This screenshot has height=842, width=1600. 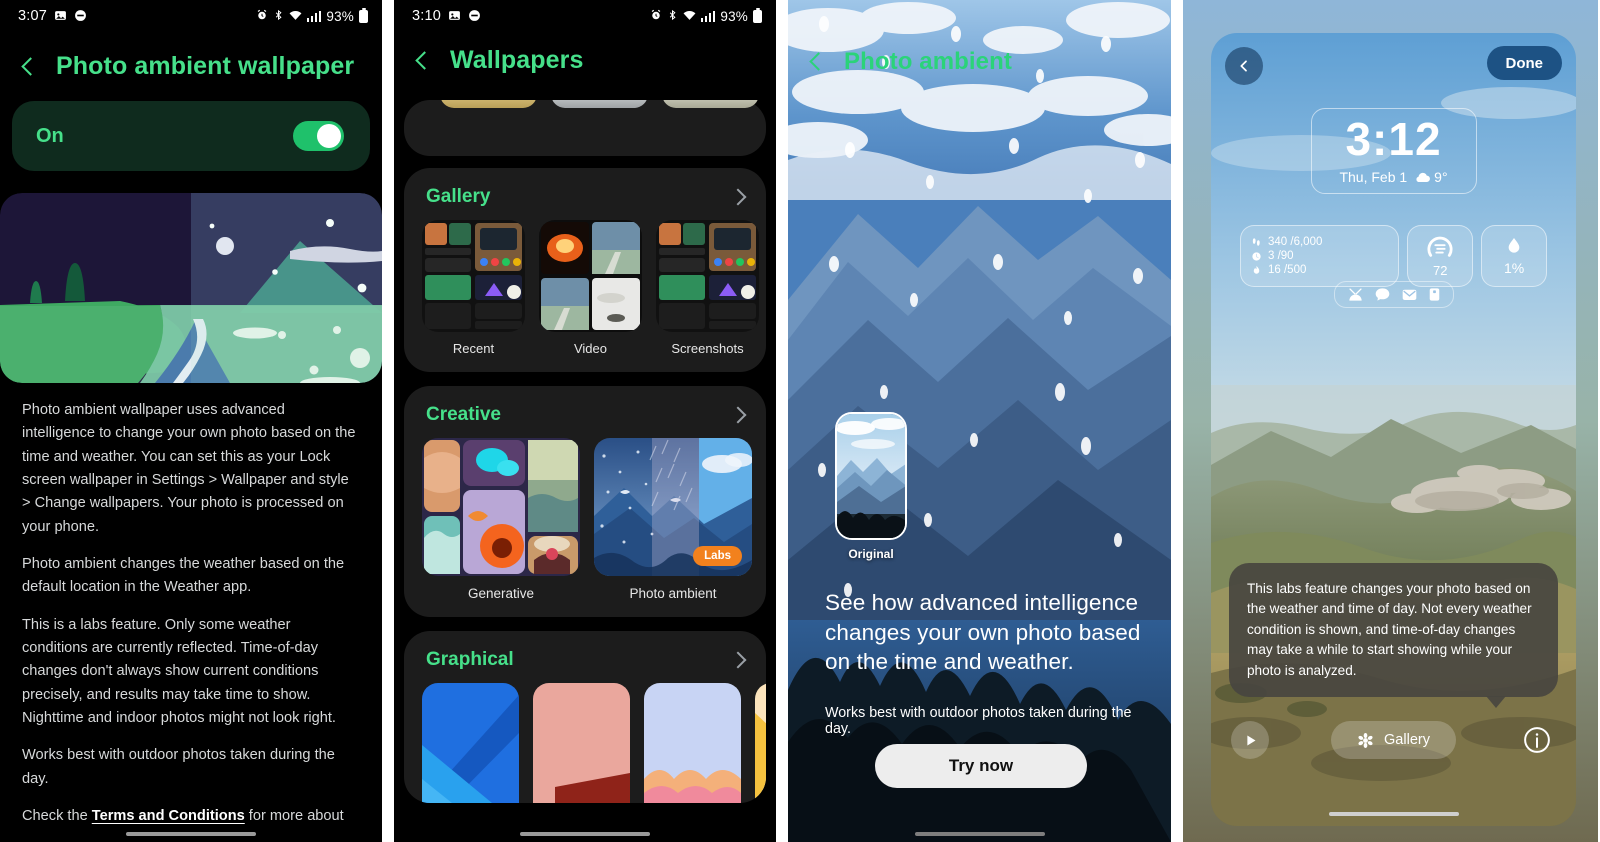 What do you see at coordinates (1423, 177) in the screenshot?
I see `cloud-icon` at bounding box center [1423, 177].